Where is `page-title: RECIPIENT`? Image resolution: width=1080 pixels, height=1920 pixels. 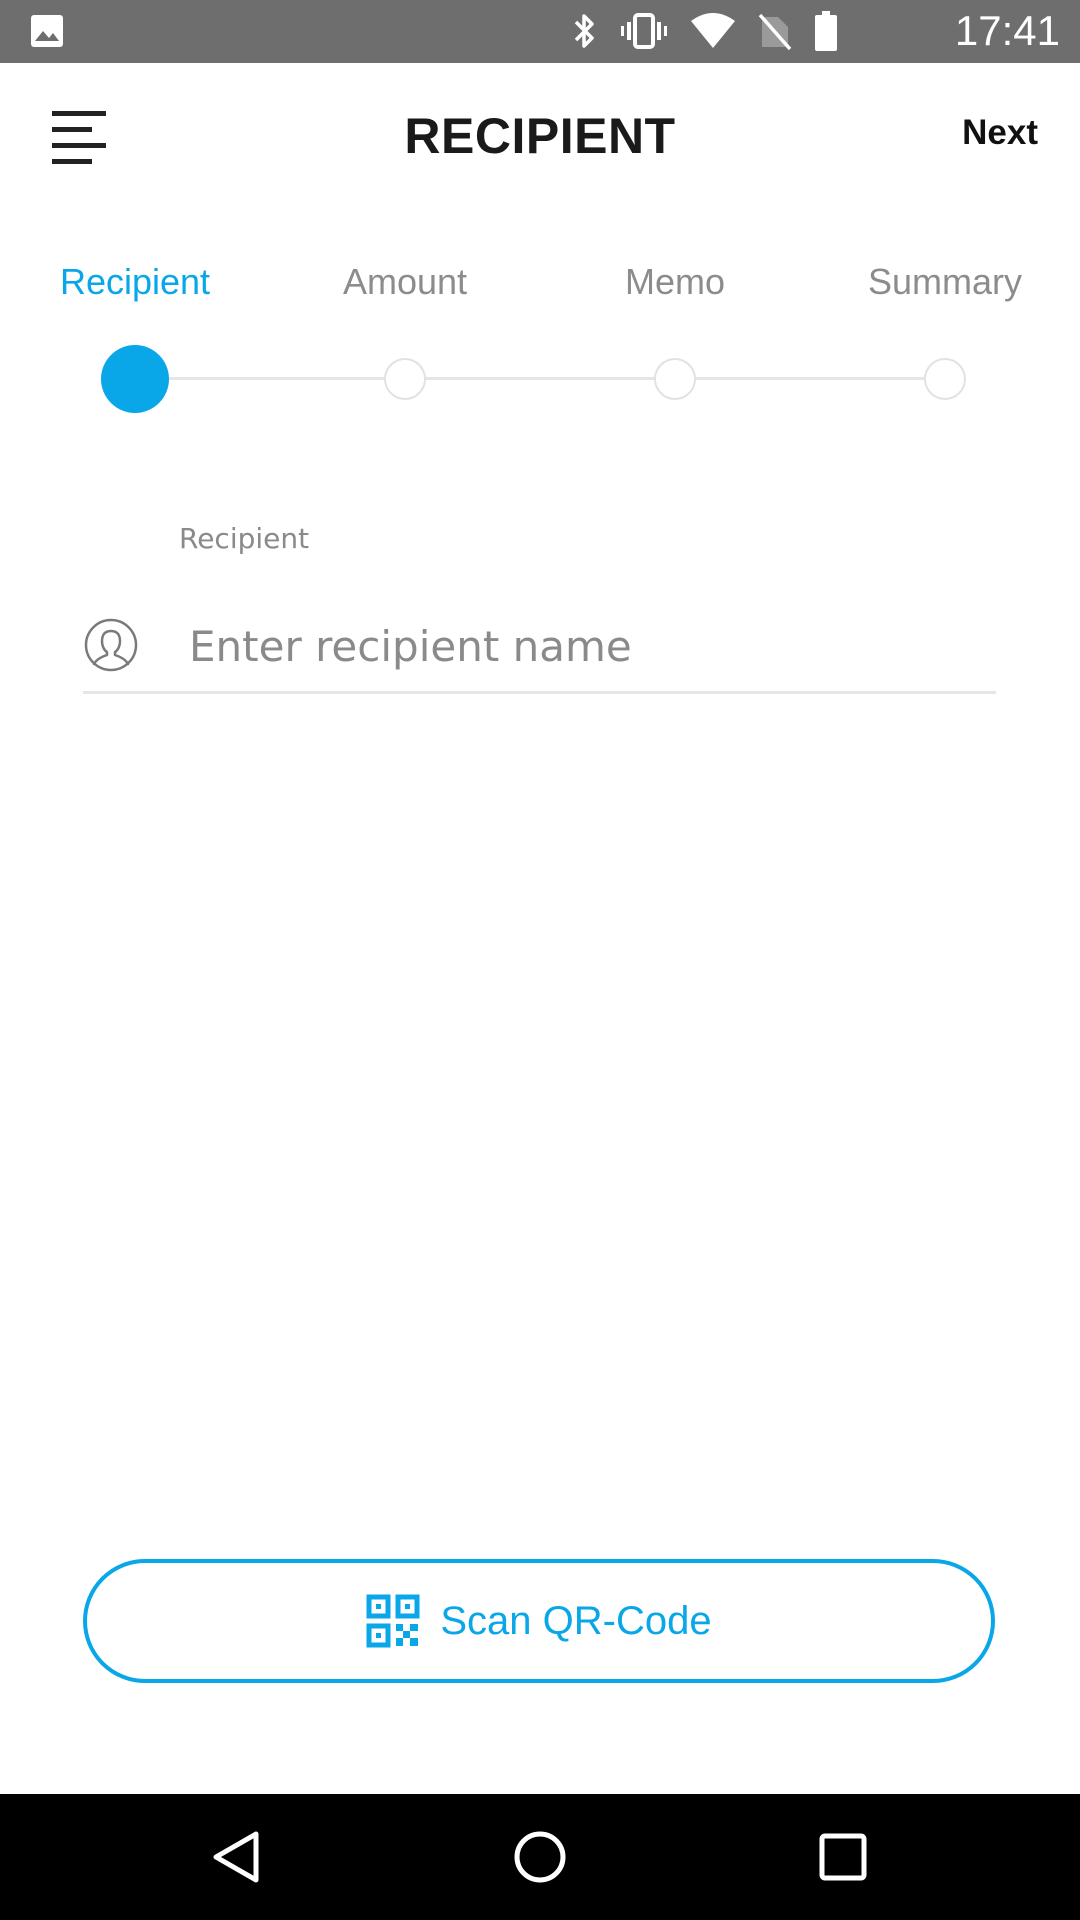
page-title: RECIPIENT is located at coordinates (540, 136).